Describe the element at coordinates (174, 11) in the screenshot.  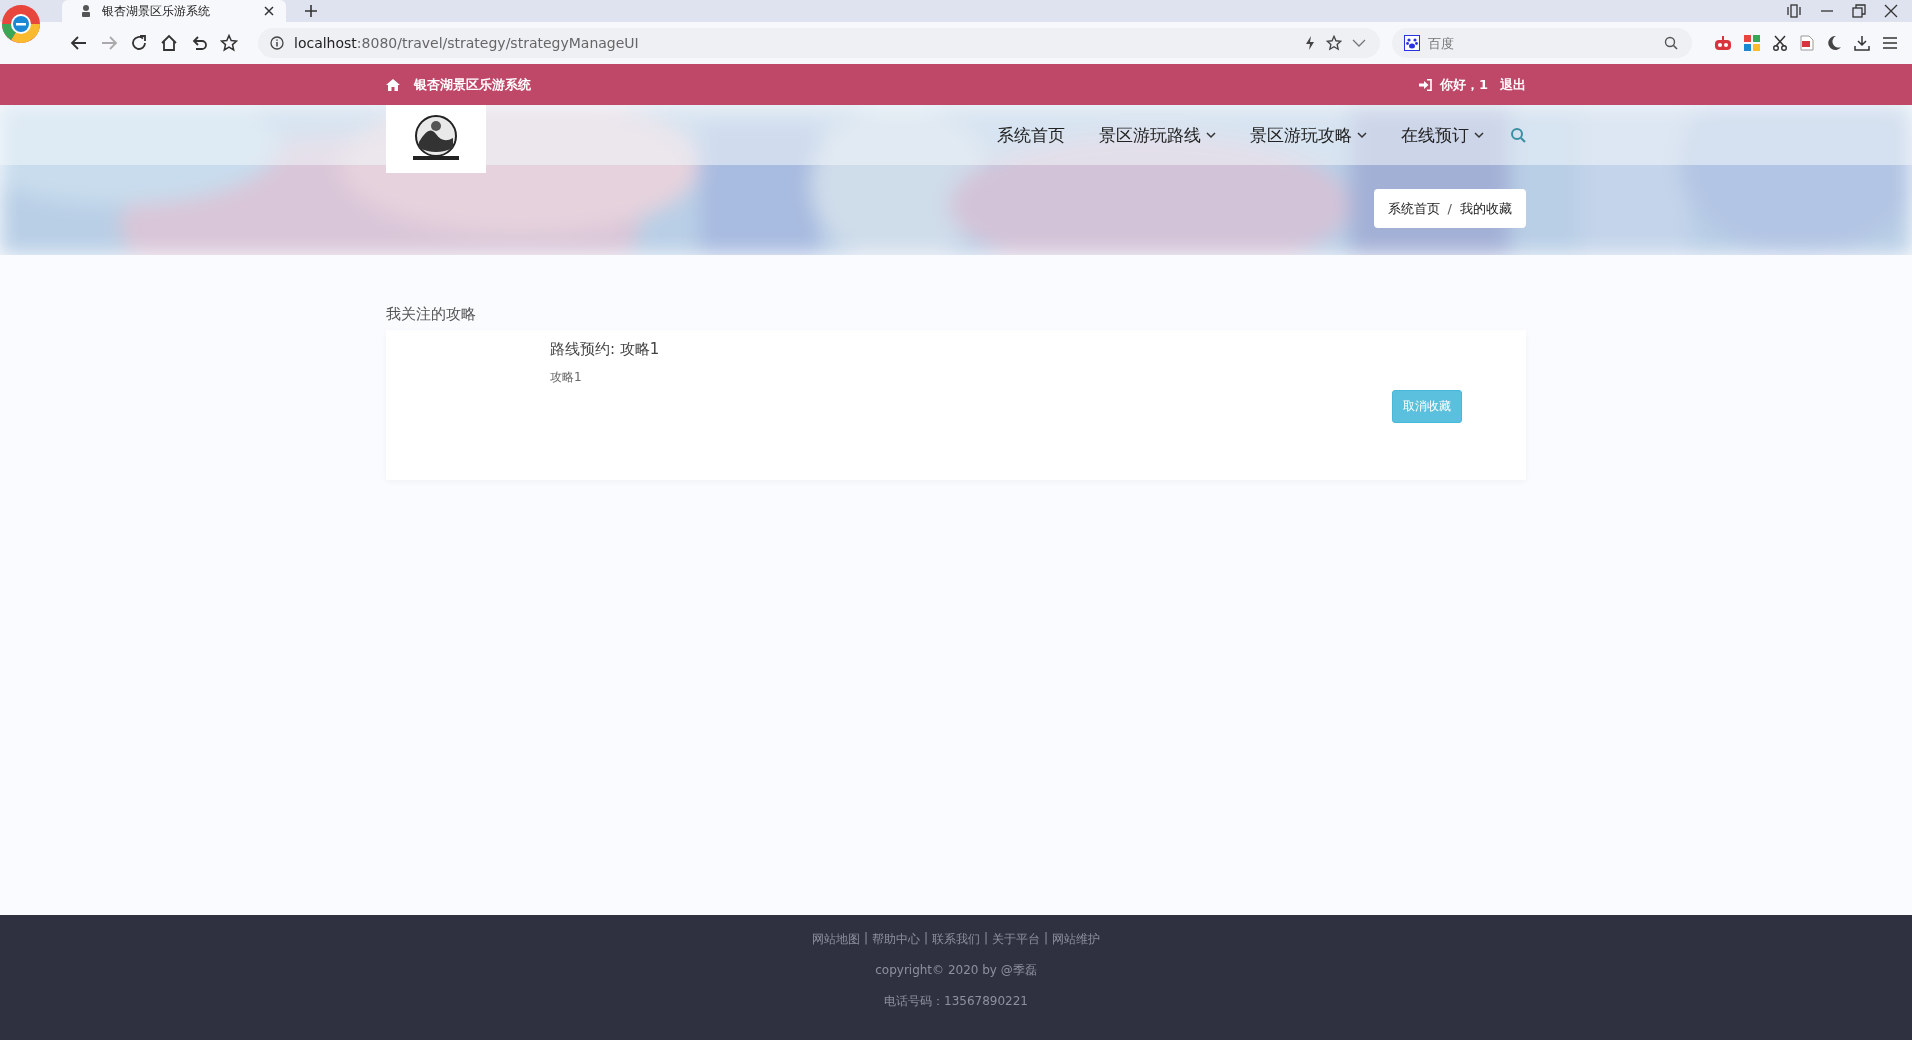
I see `browser-tab: 银杏湖景区乐游系统` at that location.